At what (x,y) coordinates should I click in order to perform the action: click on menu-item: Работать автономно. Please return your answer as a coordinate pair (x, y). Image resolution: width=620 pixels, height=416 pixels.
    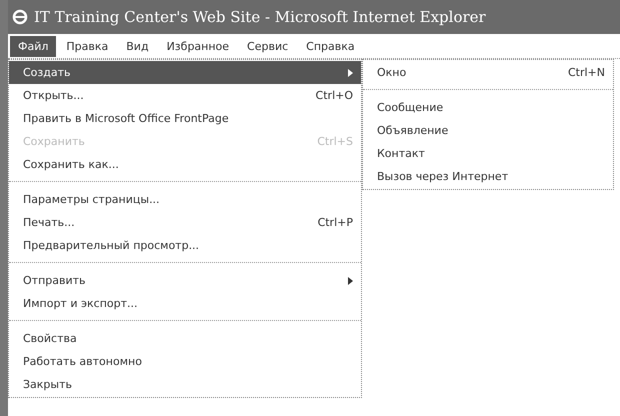
    Looking at the image, I should click on (185, 361).